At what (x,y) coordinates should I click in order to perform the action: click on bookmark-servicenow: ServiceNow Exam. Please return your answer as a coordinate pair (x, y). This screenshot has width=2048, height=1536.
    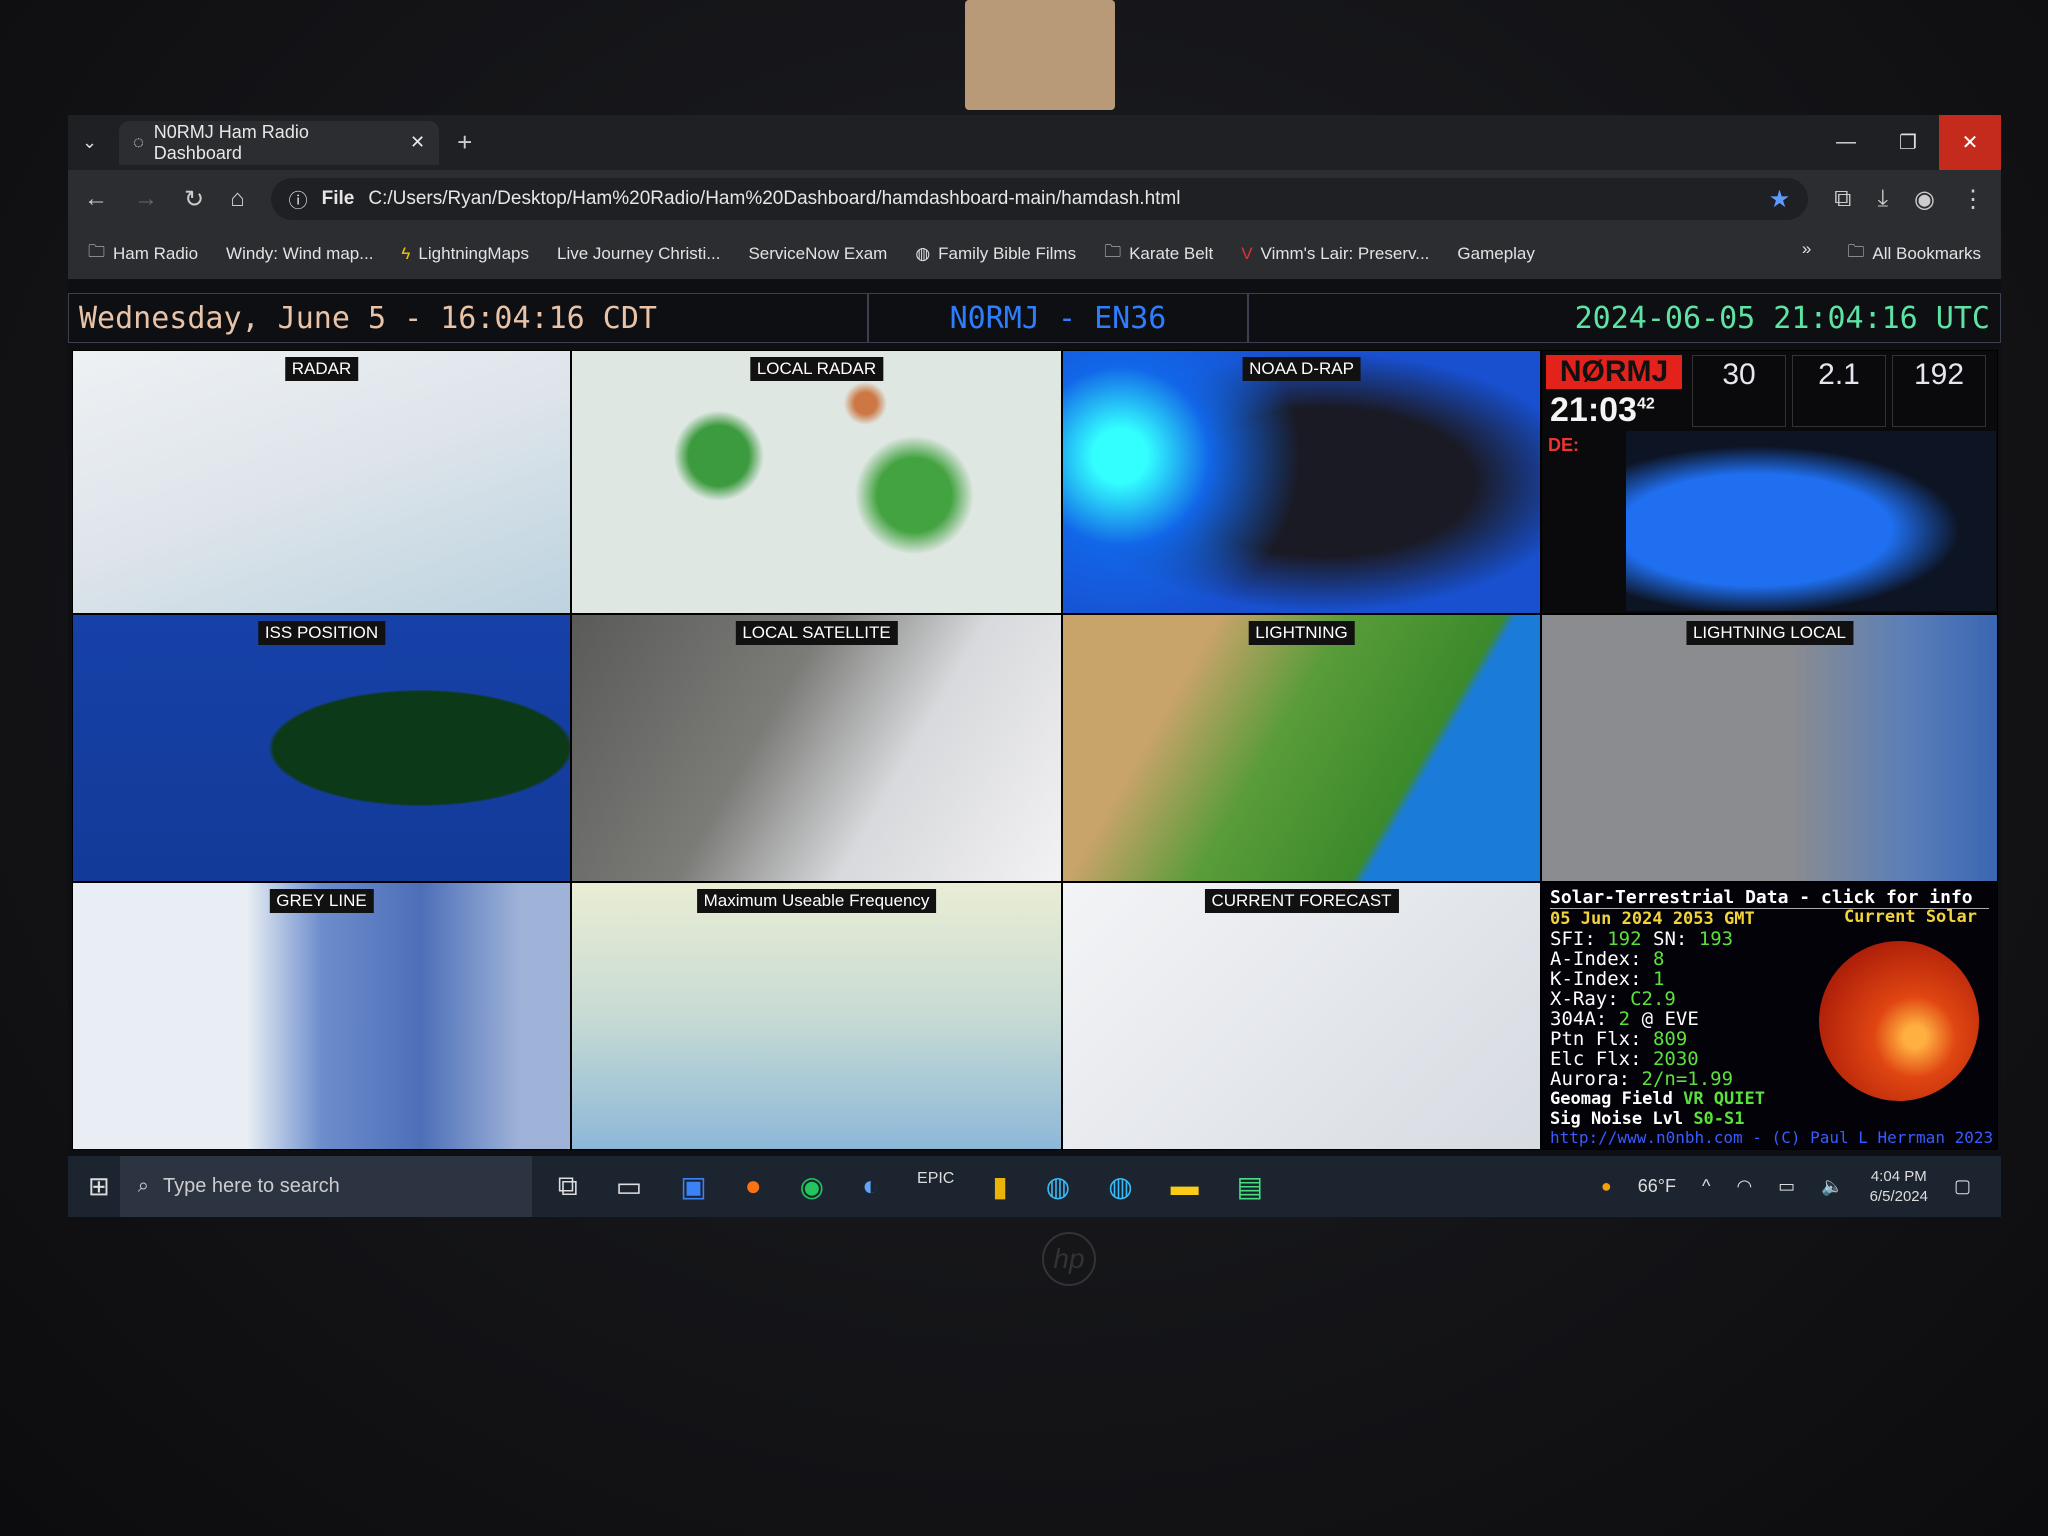
    Looking at the image, I should click on (817, 254).